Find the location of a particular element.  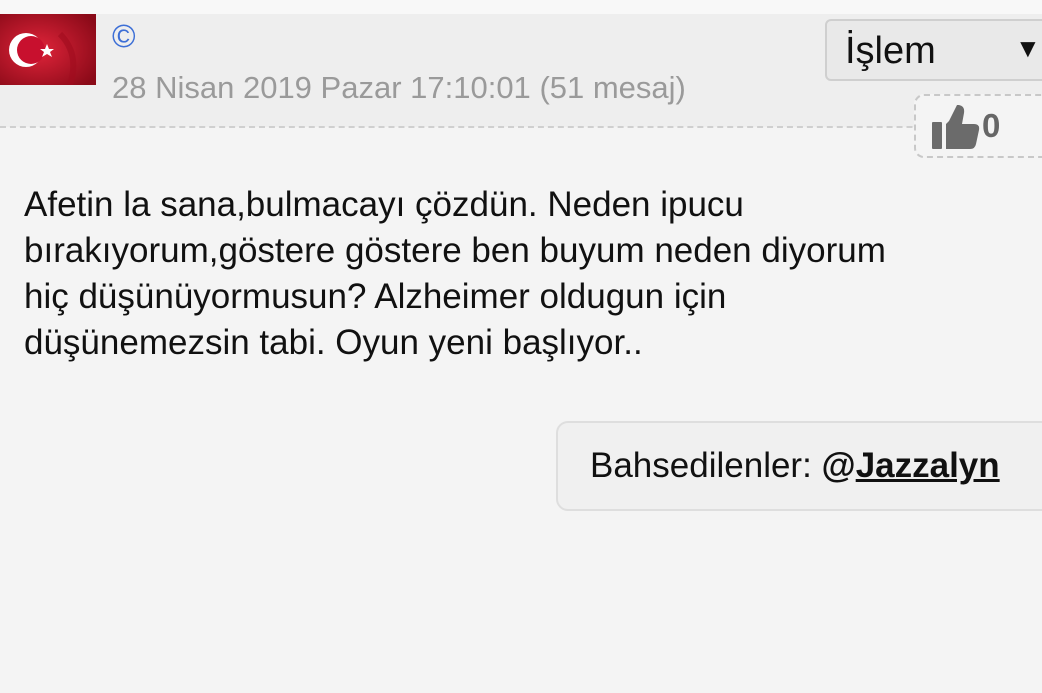

mentions-label: Bahsedilenler: is located at coordinates (701, 465).